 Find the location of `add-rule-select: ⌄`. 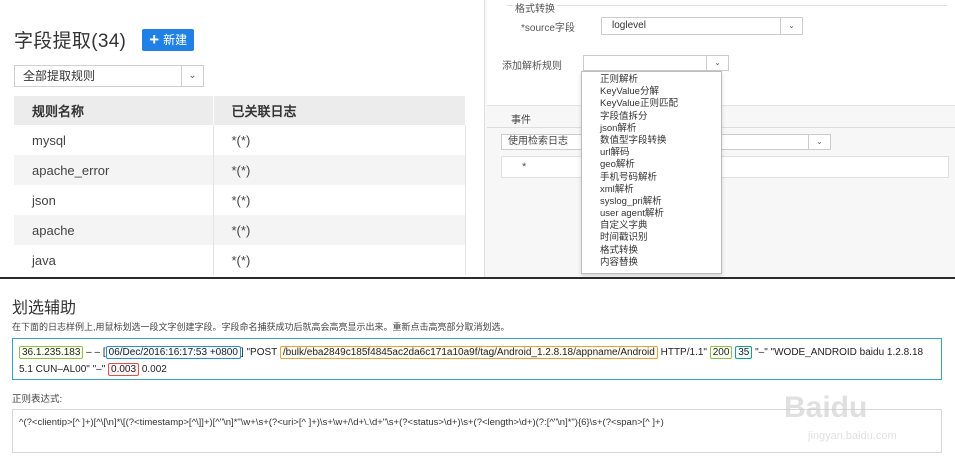

add-rule-select: ⌄ is located at coordinates (656, 63).